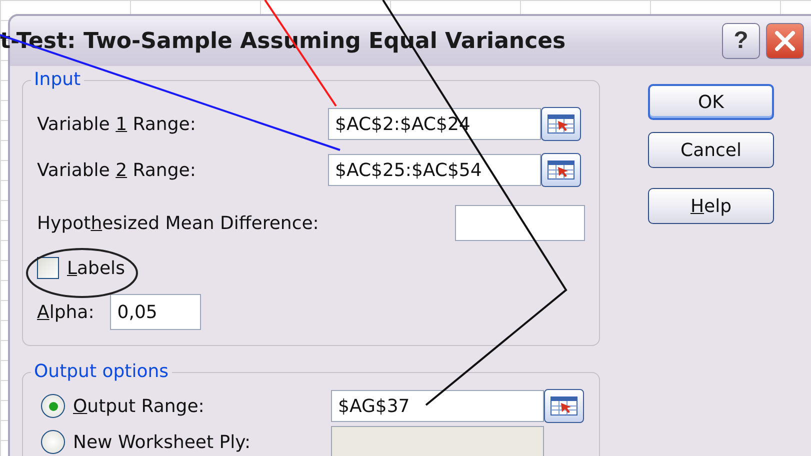 Image resolution: width=811 pixels, height=456 pixels. What do you see at coordinates (437, 406) in the screenshot?
I see `range-field: $AG$37` at bounding box center [437, 406].